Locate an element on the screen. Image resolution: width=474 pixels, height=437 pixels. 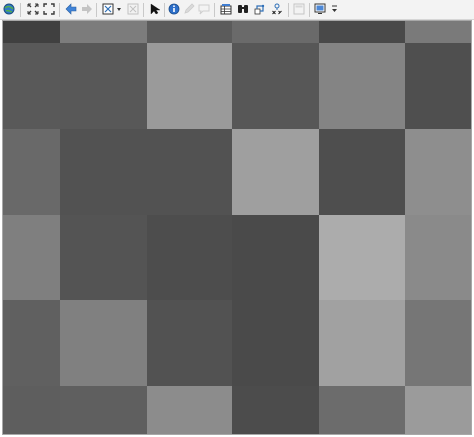
pointer-icon is located at coordinates (155, 9).